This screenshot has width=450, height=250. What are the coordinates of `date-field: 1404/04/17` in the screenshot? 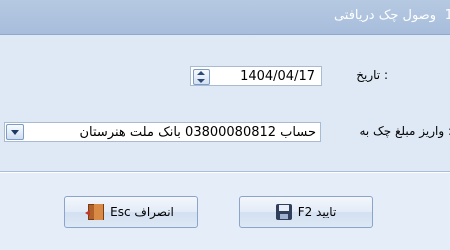 It's located at (256, 76).